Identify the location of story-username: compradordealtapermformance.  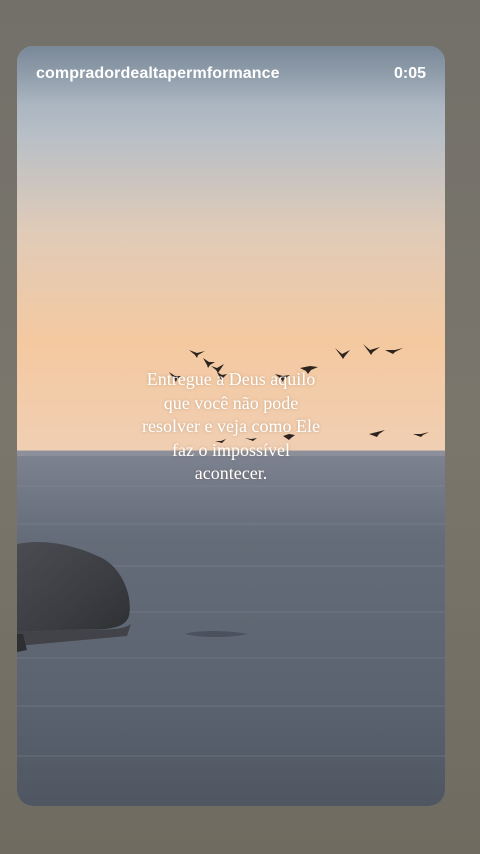
(158, 74).